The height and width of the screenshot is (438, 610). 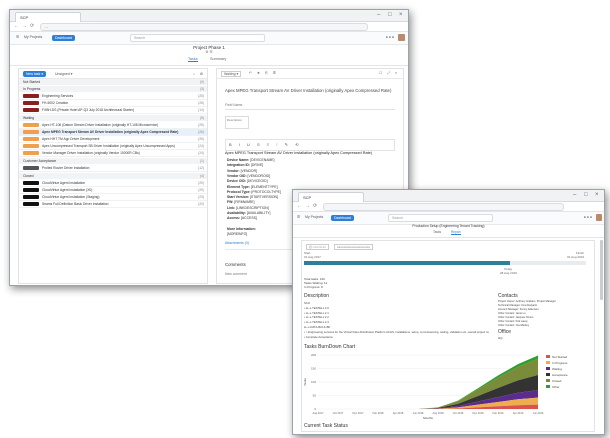 I want to click on attachments-link: Attachments (0), so click(x=237, y=243).